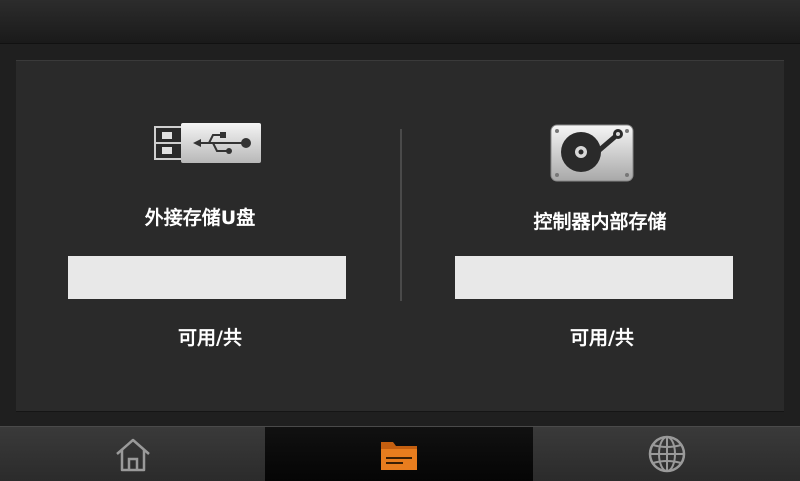  I want to click on nav-tab-network, so click(666, 454).